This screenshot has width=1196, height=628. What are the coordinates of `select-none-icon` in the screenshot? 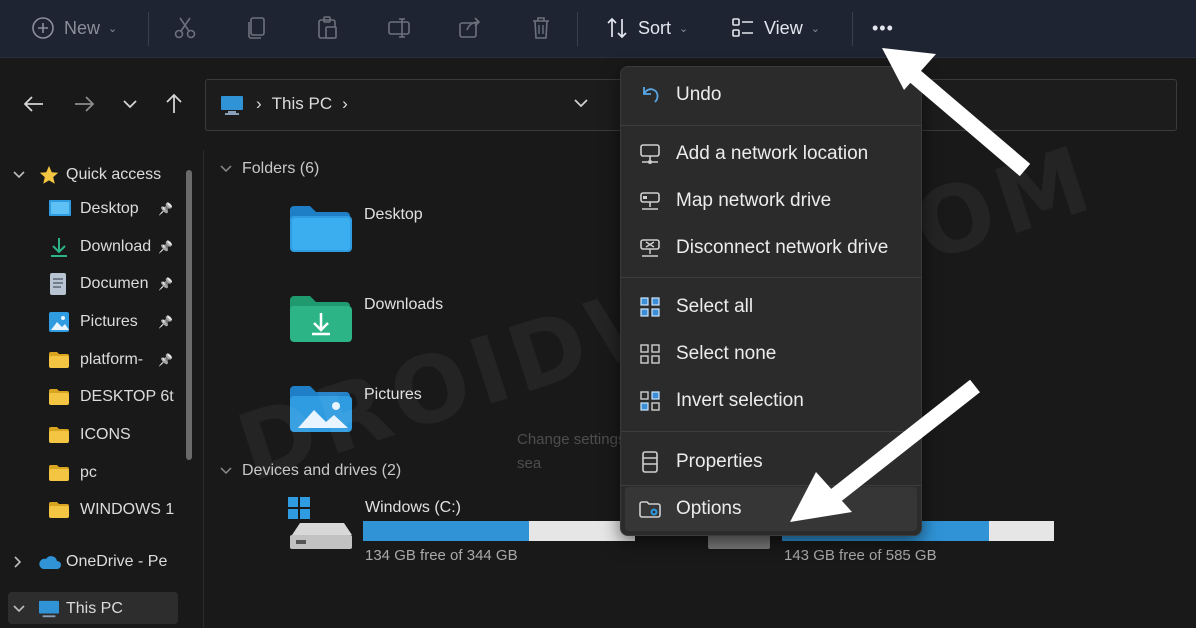 It's located at (650, 354).